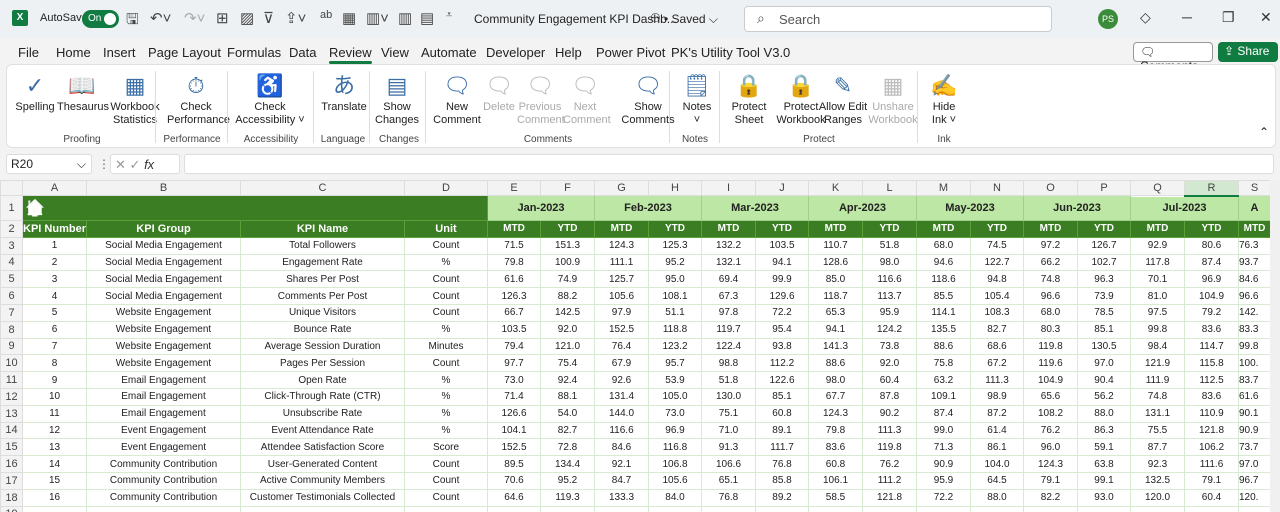 The image size is (1280, 512). What do you see at coordinates (782, 279) in the screenshot?
I see `ytd-cell: 99.9` at bounding box center [782, 279].